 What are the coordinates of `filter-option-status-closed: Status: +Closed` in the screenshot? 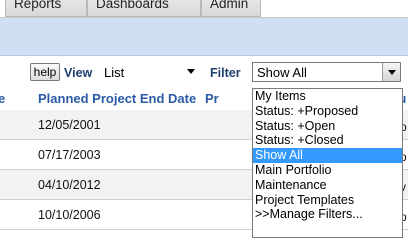 It's located at (327, 140).